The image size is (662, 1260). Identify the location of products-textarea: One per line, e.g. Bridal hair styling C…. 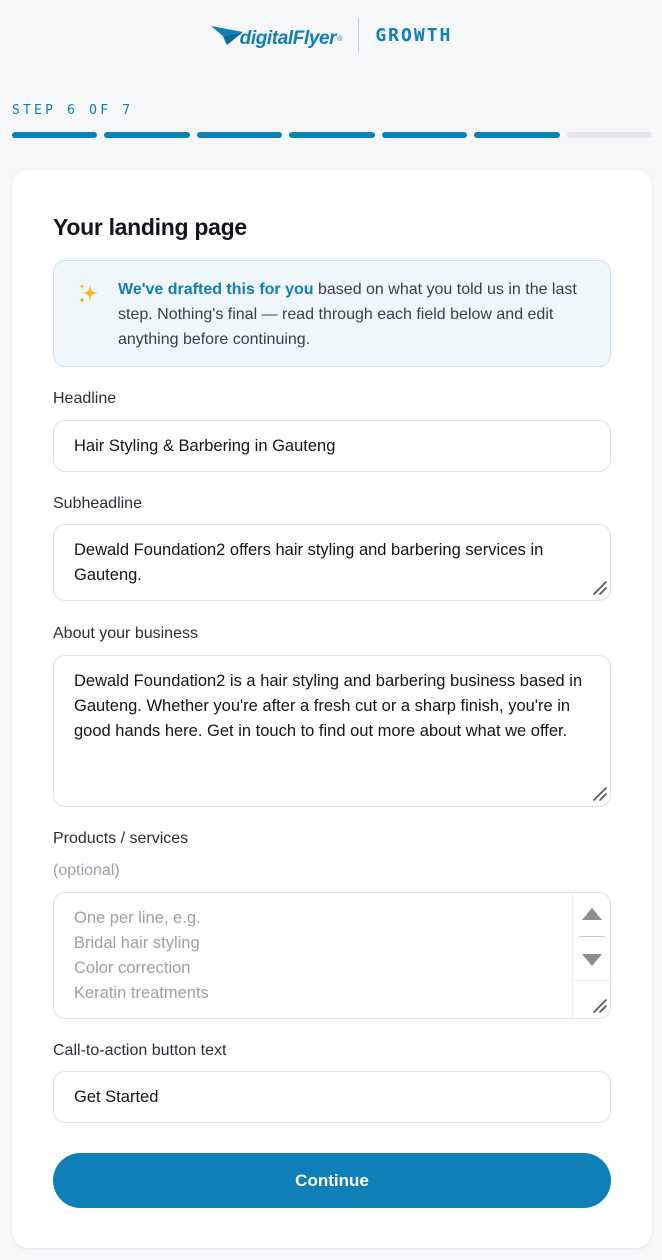
(332, 955).